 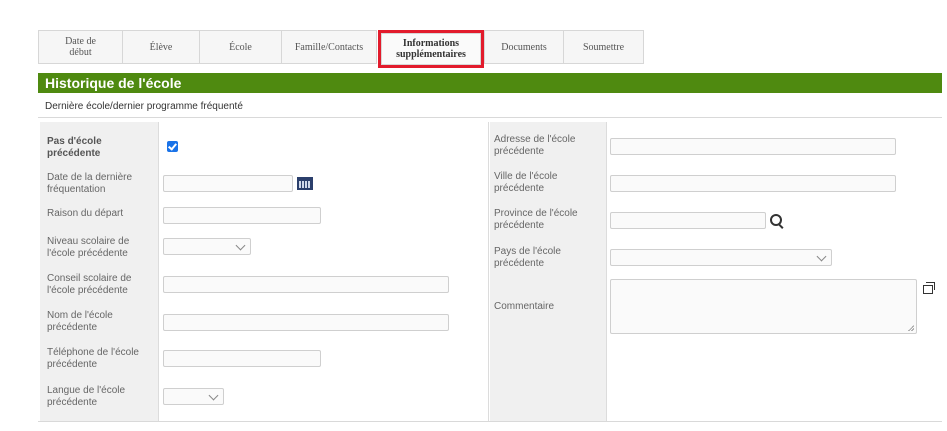 I want to click on label-previous-school-province: Province de l'école précédente, so click(x=536, y=219).